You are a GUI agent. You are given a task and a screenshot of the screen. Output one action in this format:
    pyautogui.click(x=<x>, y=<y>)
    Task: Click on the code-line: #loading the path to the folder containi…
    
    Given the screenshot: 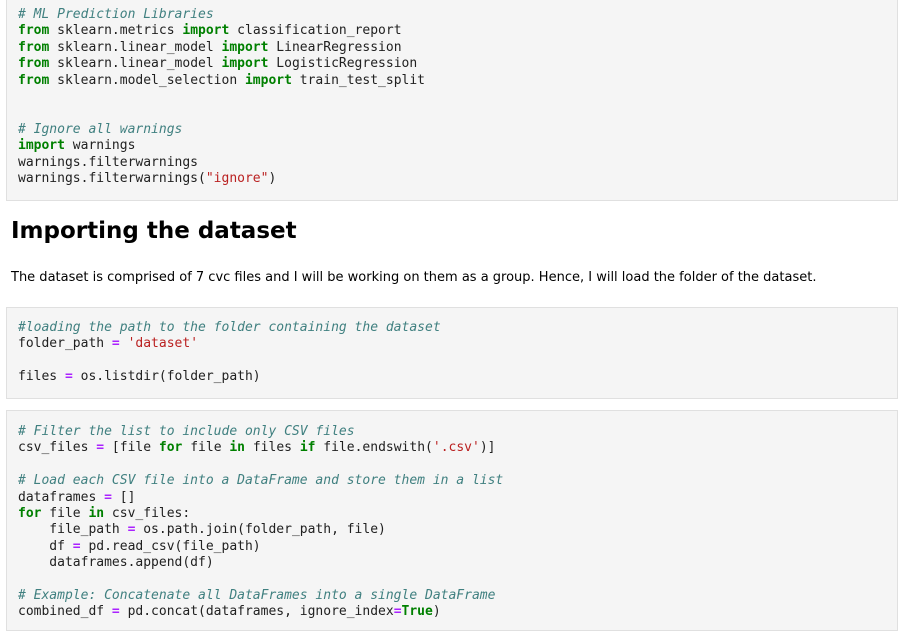 What is the action you would take?
    pyautogui.click(x=229, y=327)
    